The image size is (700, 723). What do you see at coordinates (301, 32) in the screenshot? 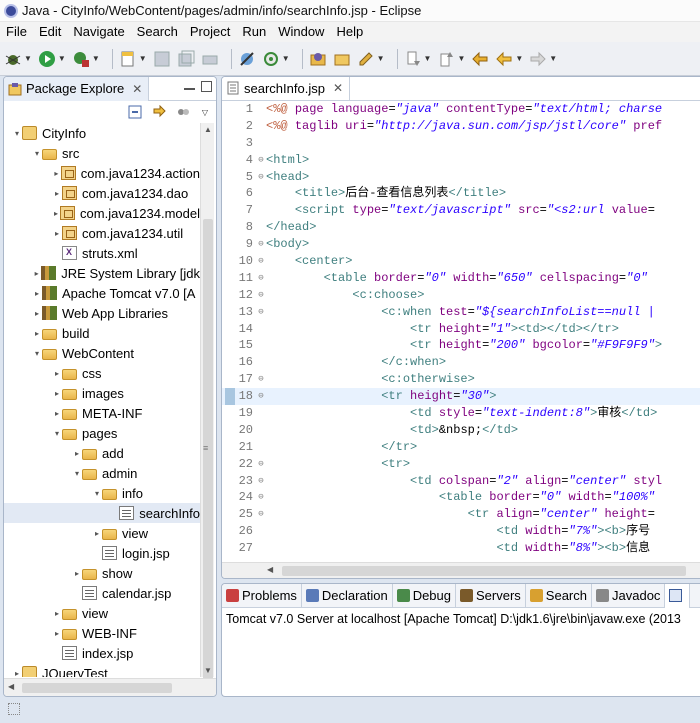
I see `menu-window: Window` at bounding box center [301, 32].